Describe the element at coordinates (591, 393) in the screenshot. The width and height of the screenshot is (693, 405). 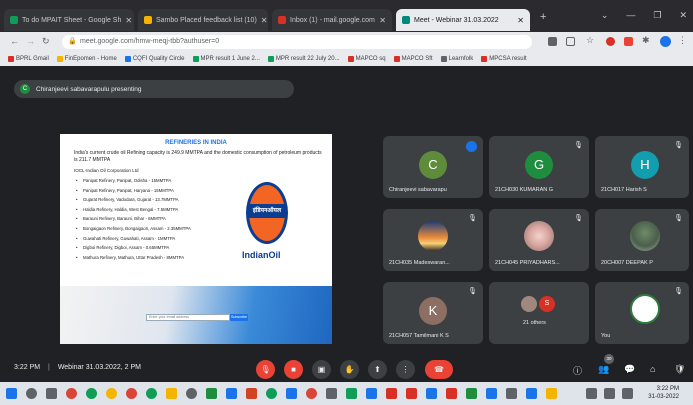
I see `network-icon` at that location.